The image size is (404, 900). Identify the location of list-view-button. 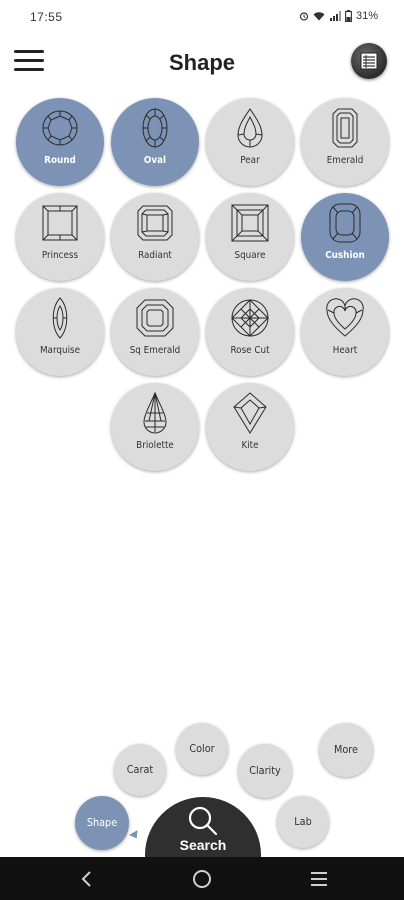
(369, 61).